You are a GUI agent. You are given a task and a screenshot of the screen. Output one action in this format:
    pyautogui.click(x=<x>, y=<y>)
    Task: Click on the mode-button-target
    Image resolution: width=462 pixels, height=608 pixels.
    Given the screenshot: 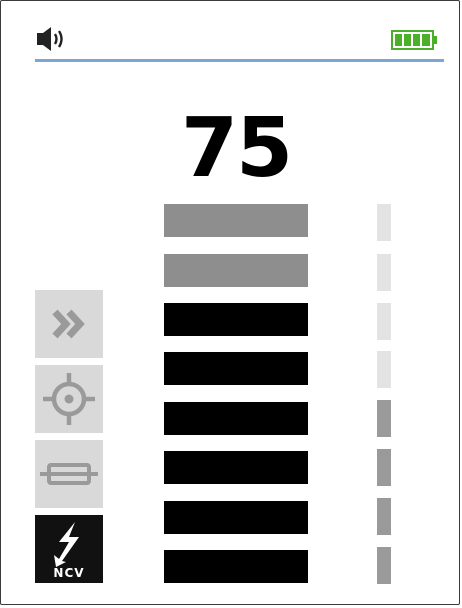 What is the action you would take?
    pyautogui.click(x=69, y=399)
    